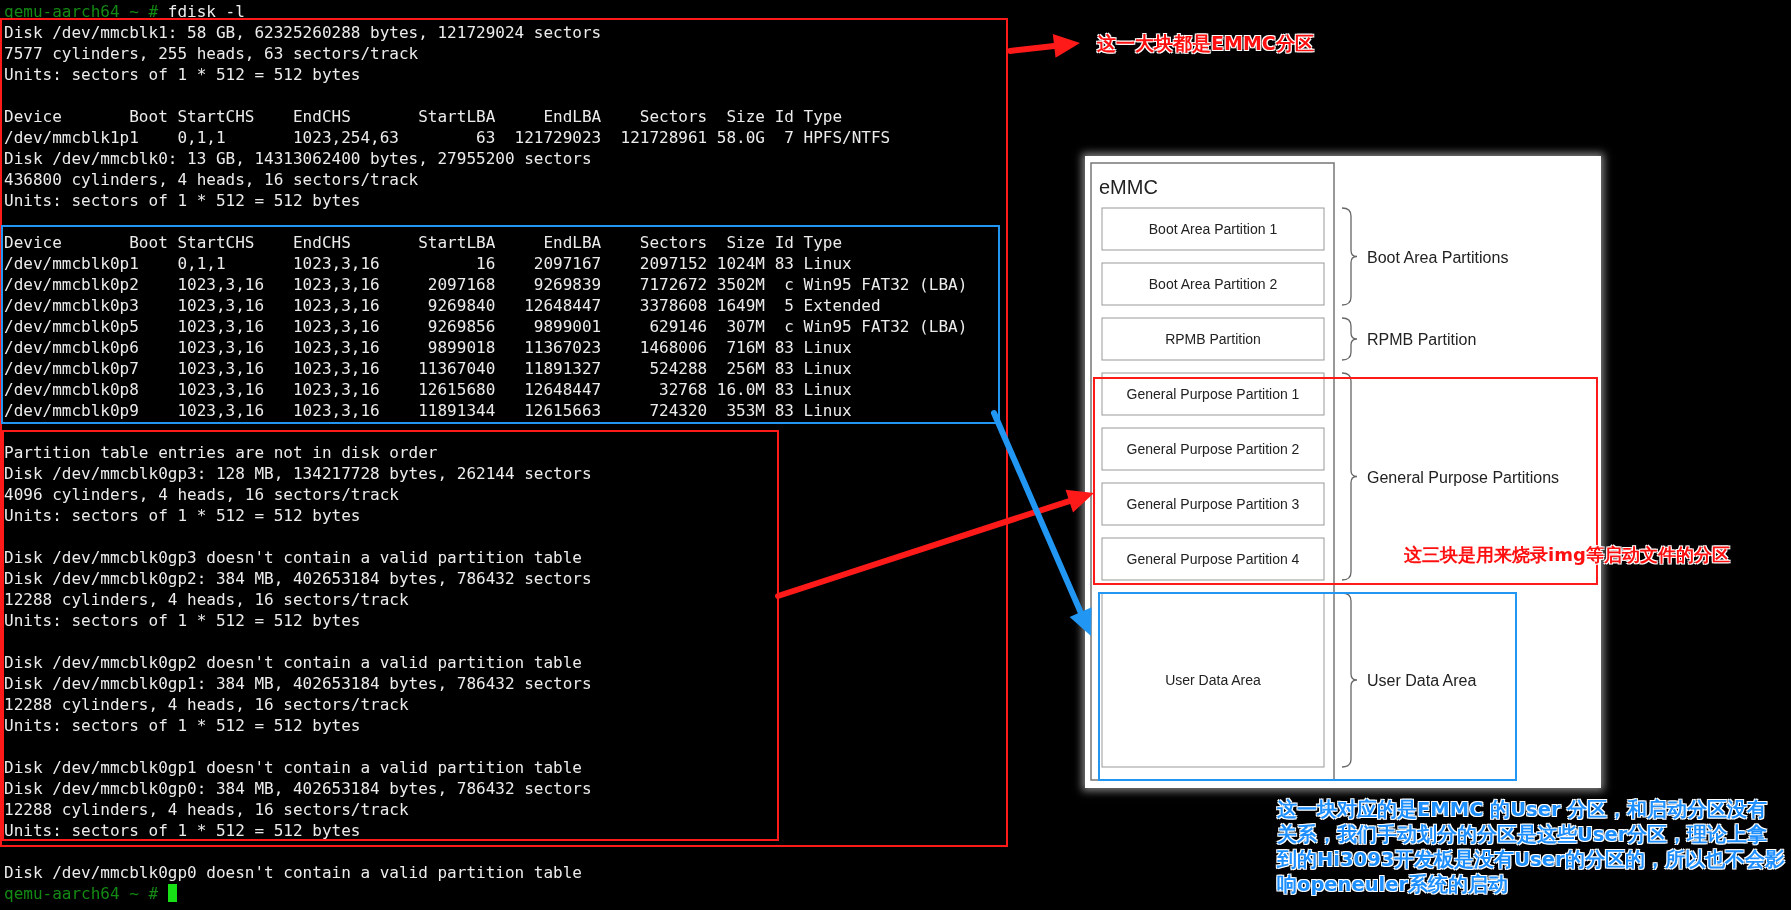  I want to click on partition-block: Boot Area Partition 1, so click(1213, 229).